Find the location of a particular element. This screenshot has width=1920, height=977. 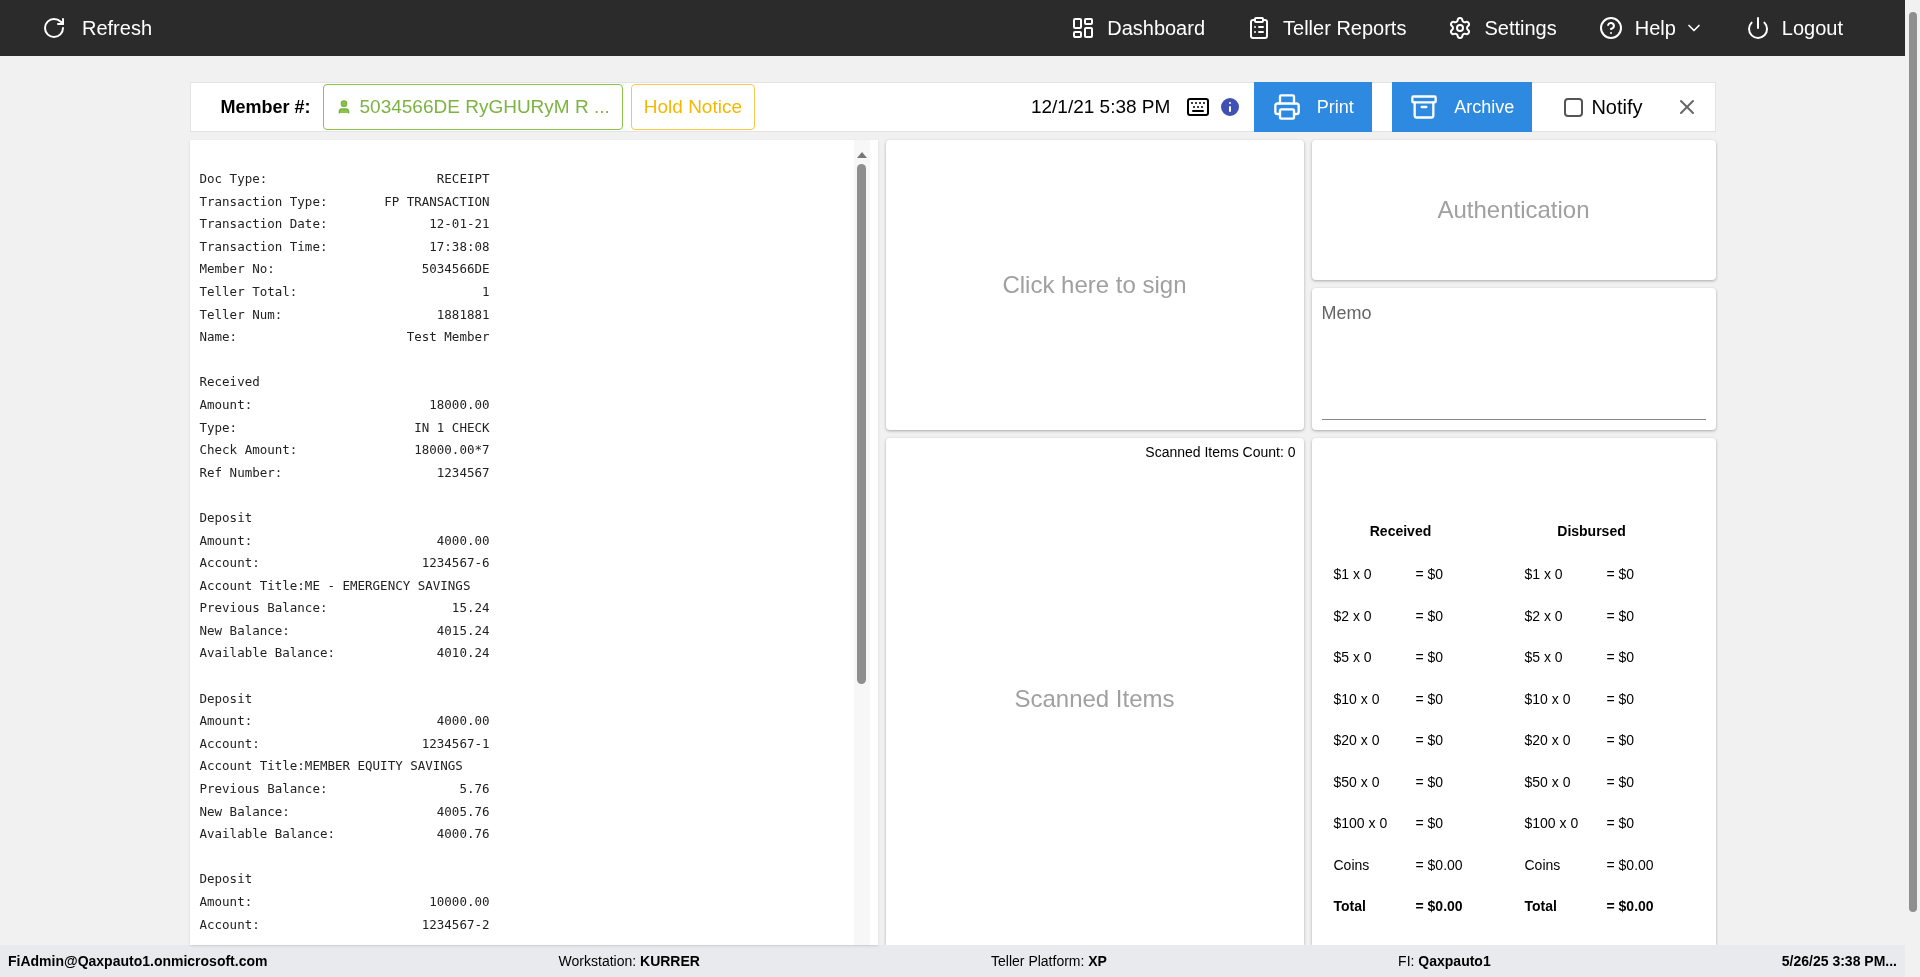

denomination: $100 x 0 is located at coordinates (1361, 824).